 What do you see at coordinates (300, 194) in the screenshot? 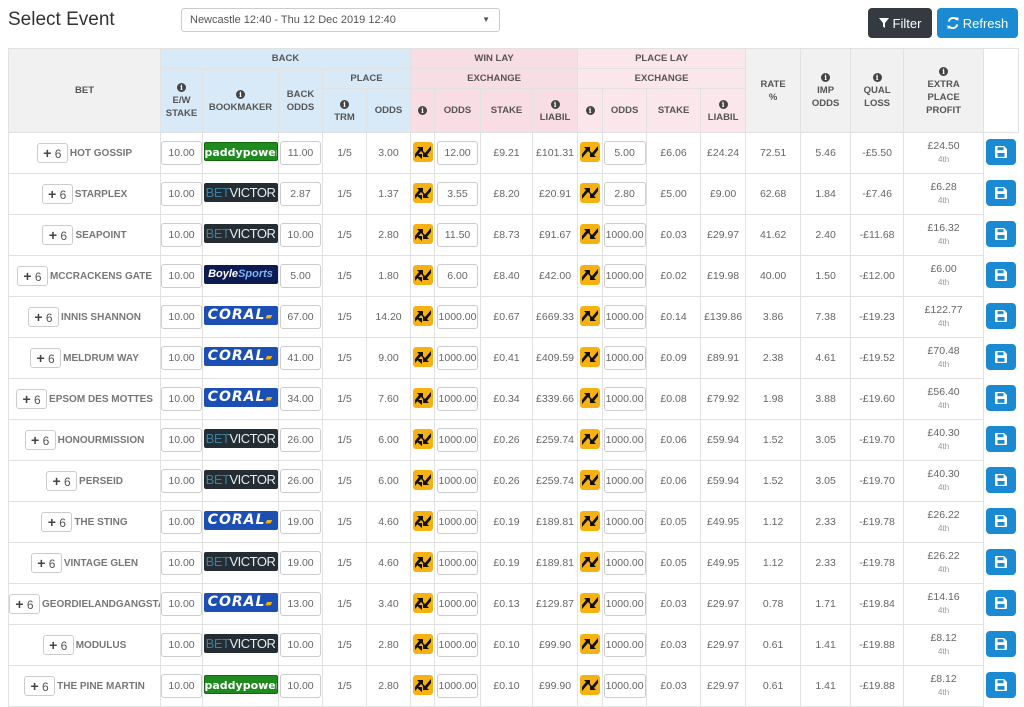
I see `back-odds-input: 2.87` at bounding box center [300, 194].